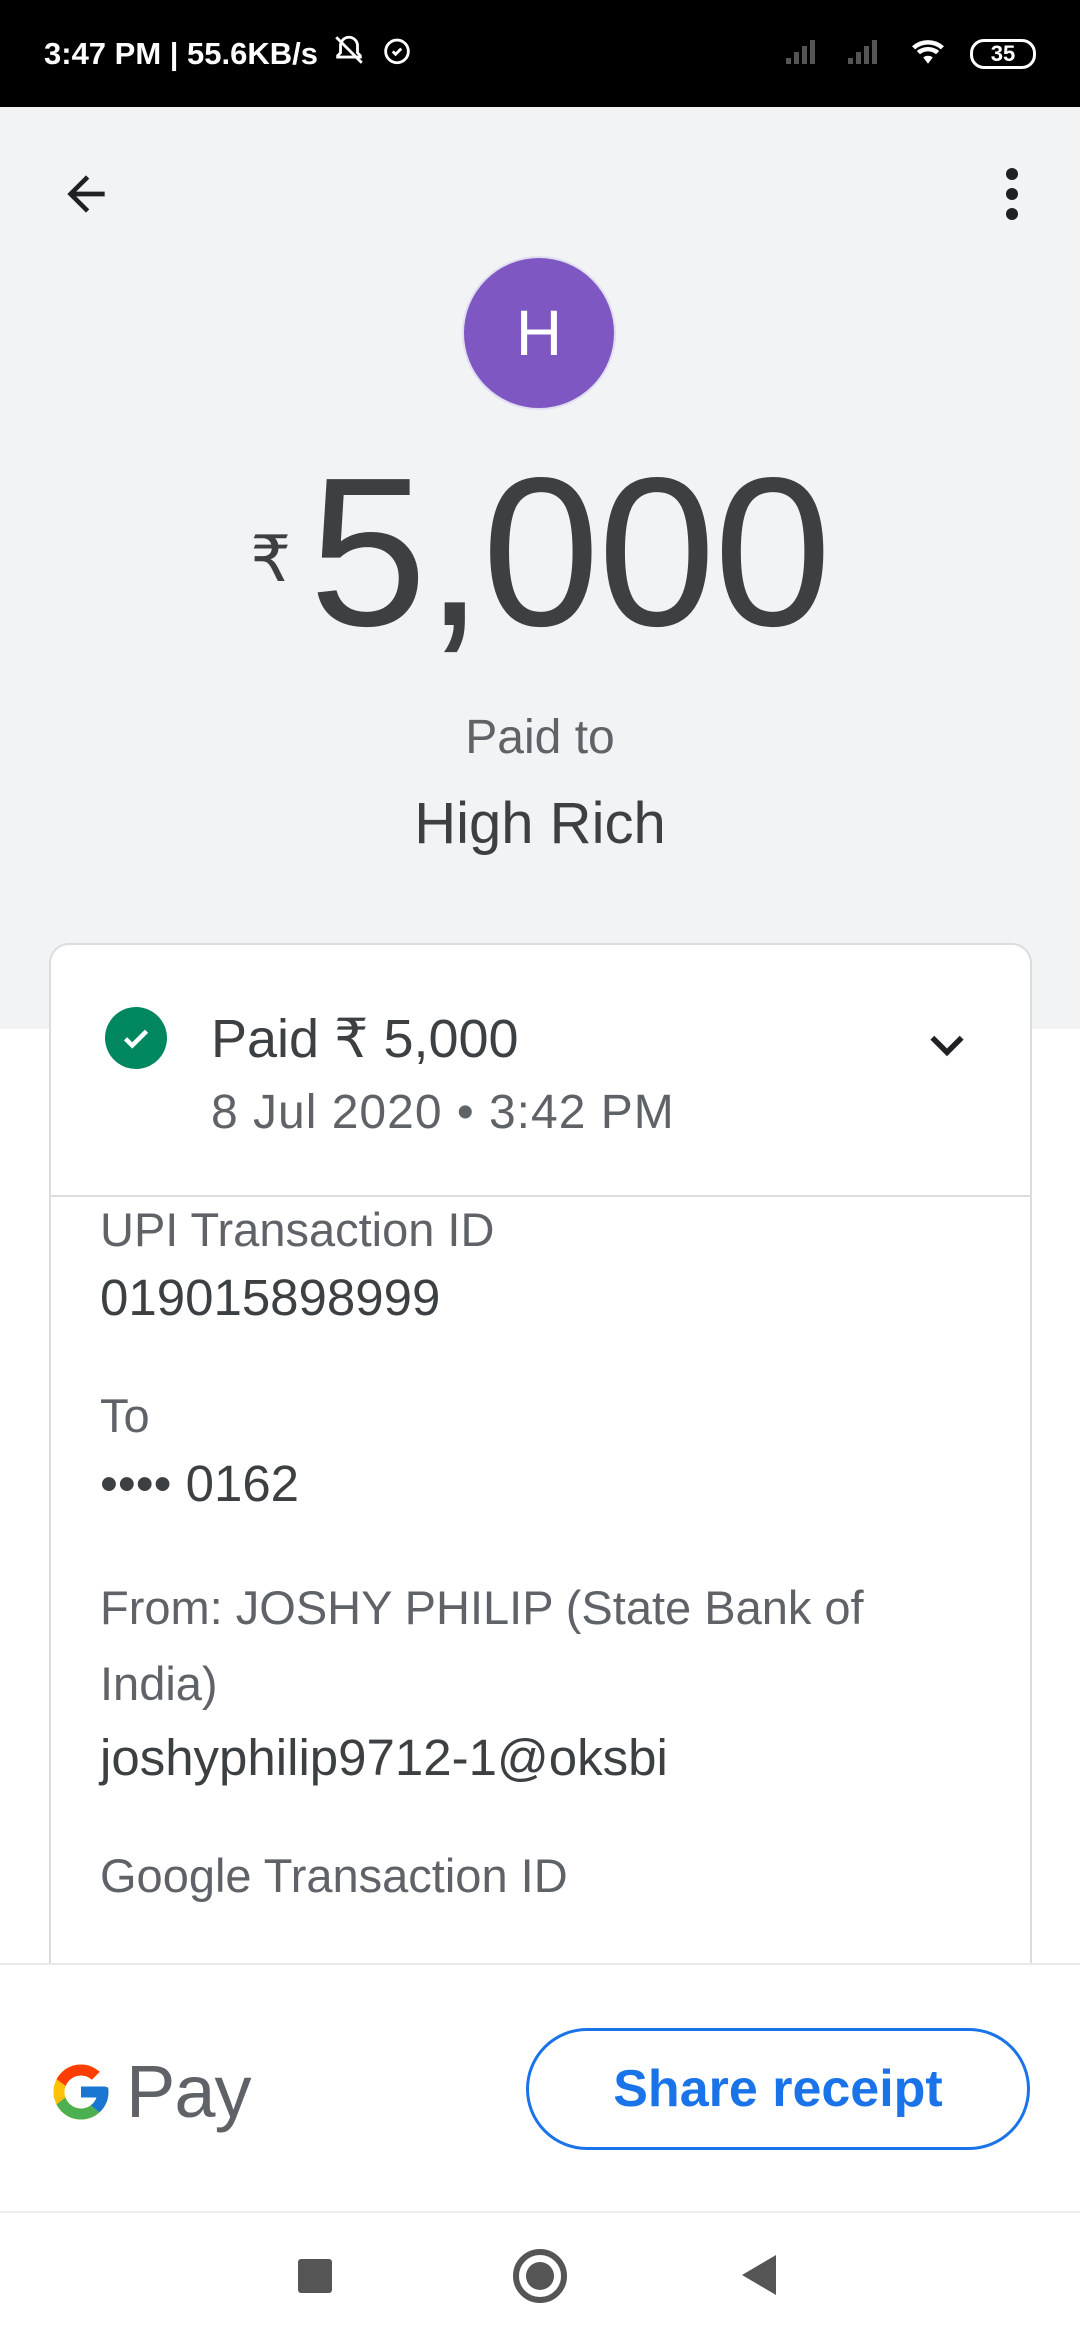  I want to click on payee-name: High Rich, so click(540, 823).